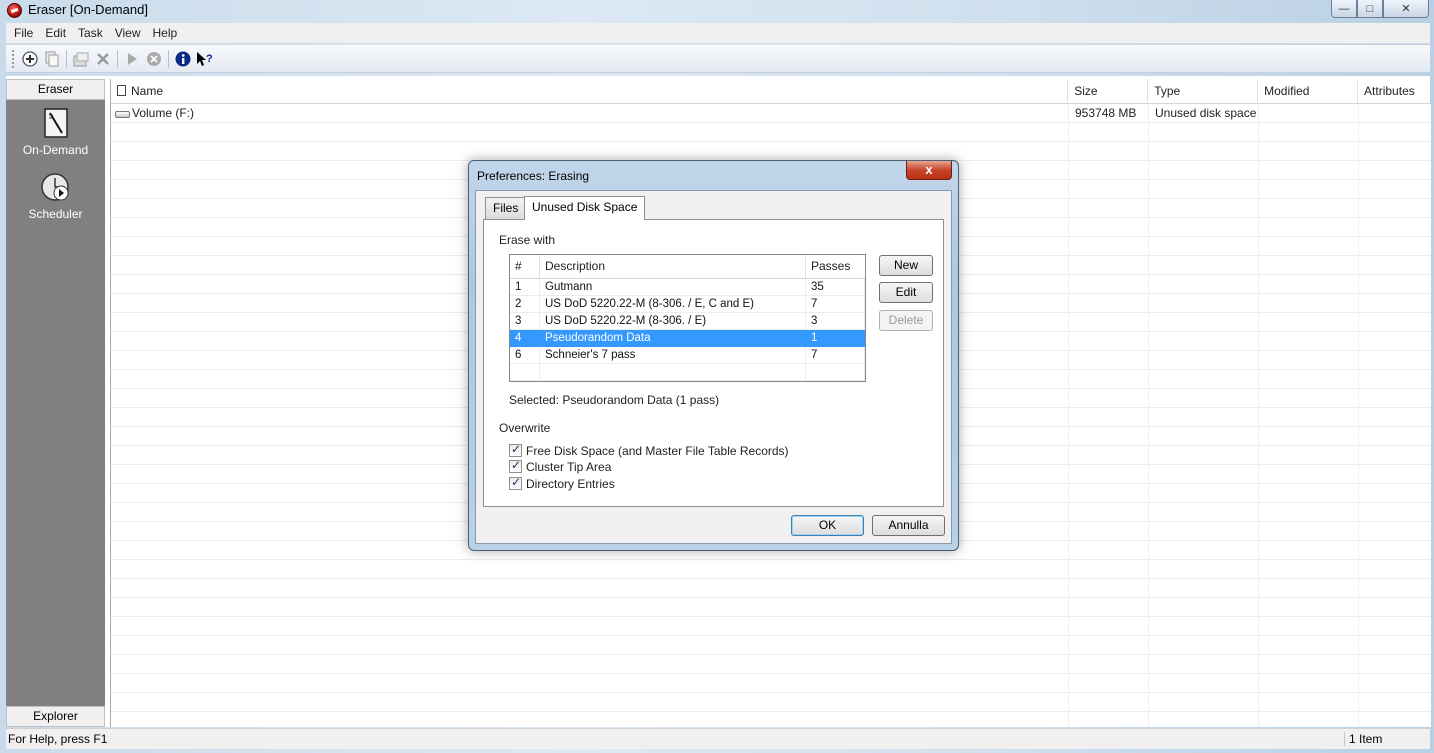 This screenshot has width=1434, height=753. What do you see at coordinates (533, 176) in the screenshot?
I see `dialog-title: Preferences: Erasing` at bounding box center [533, 176].